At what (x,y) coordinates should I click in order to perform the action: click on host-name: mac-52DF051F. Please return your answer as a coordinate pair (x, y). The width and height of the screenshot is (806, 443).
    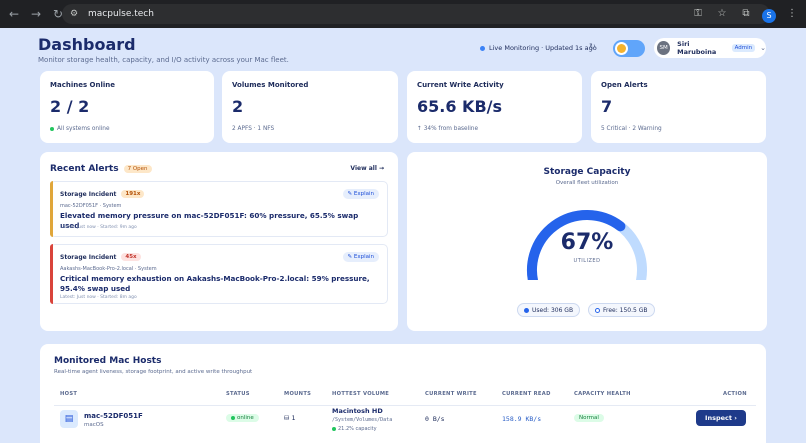
    Looking at the image, I should click on (113, 416).